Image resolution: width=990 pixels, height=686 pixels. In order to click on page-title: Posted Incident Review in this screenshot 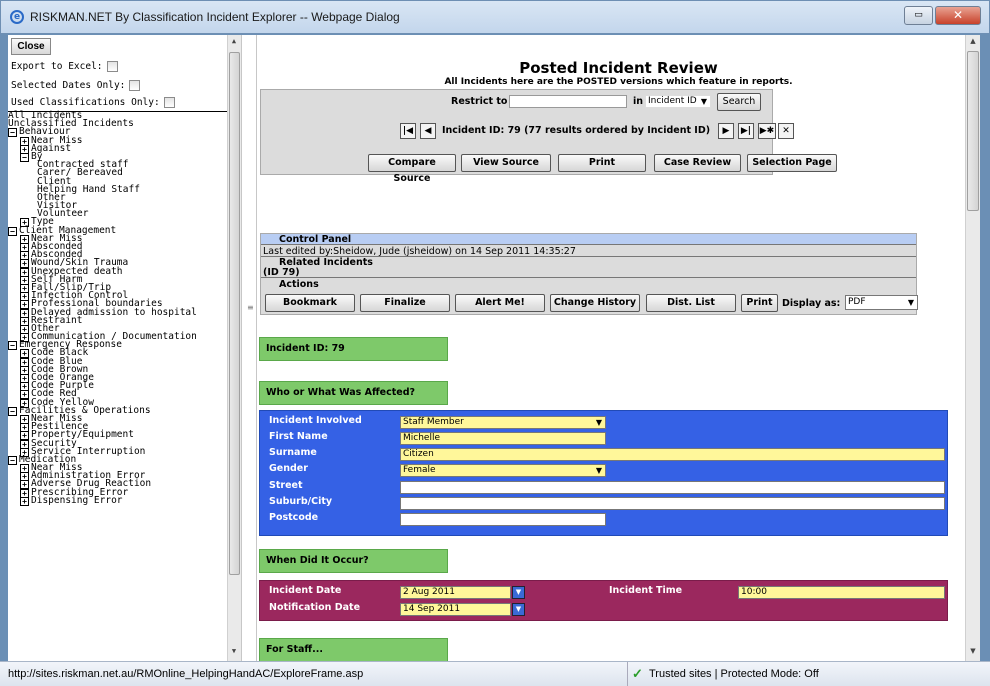, I will do `click(618, 68)`.